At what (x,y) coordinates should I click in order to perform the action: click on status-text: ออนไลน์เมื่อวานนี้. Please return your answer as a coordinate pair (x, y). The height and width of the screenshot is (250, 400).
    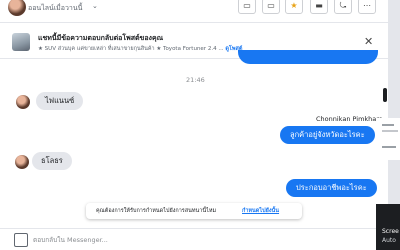
    Looking at the image, I should click on (55, 8).